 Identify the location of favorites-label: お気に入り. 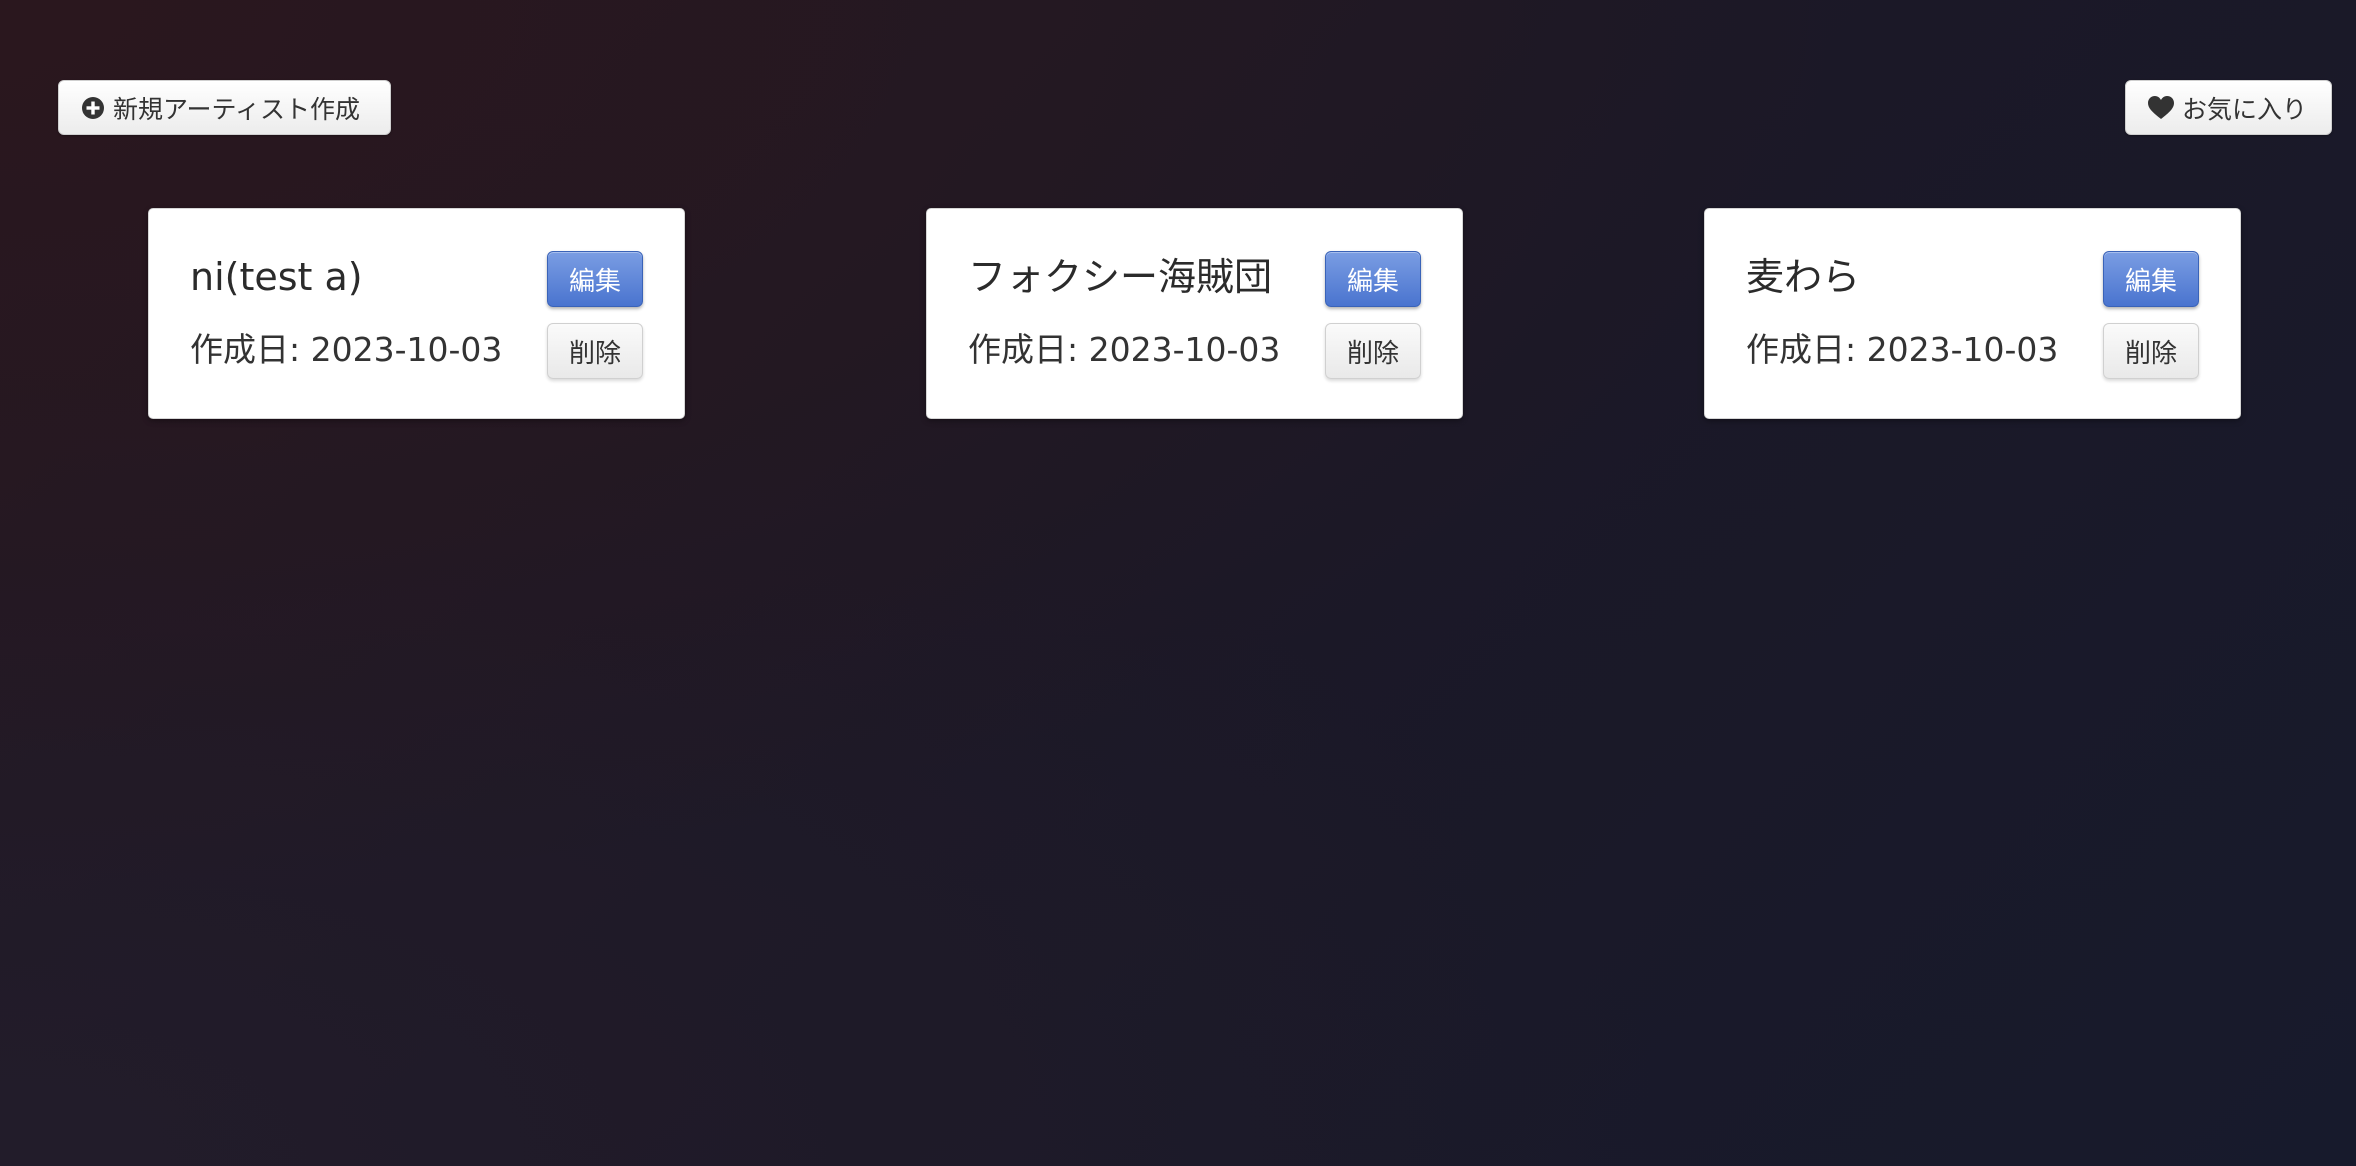
(2245, 109).